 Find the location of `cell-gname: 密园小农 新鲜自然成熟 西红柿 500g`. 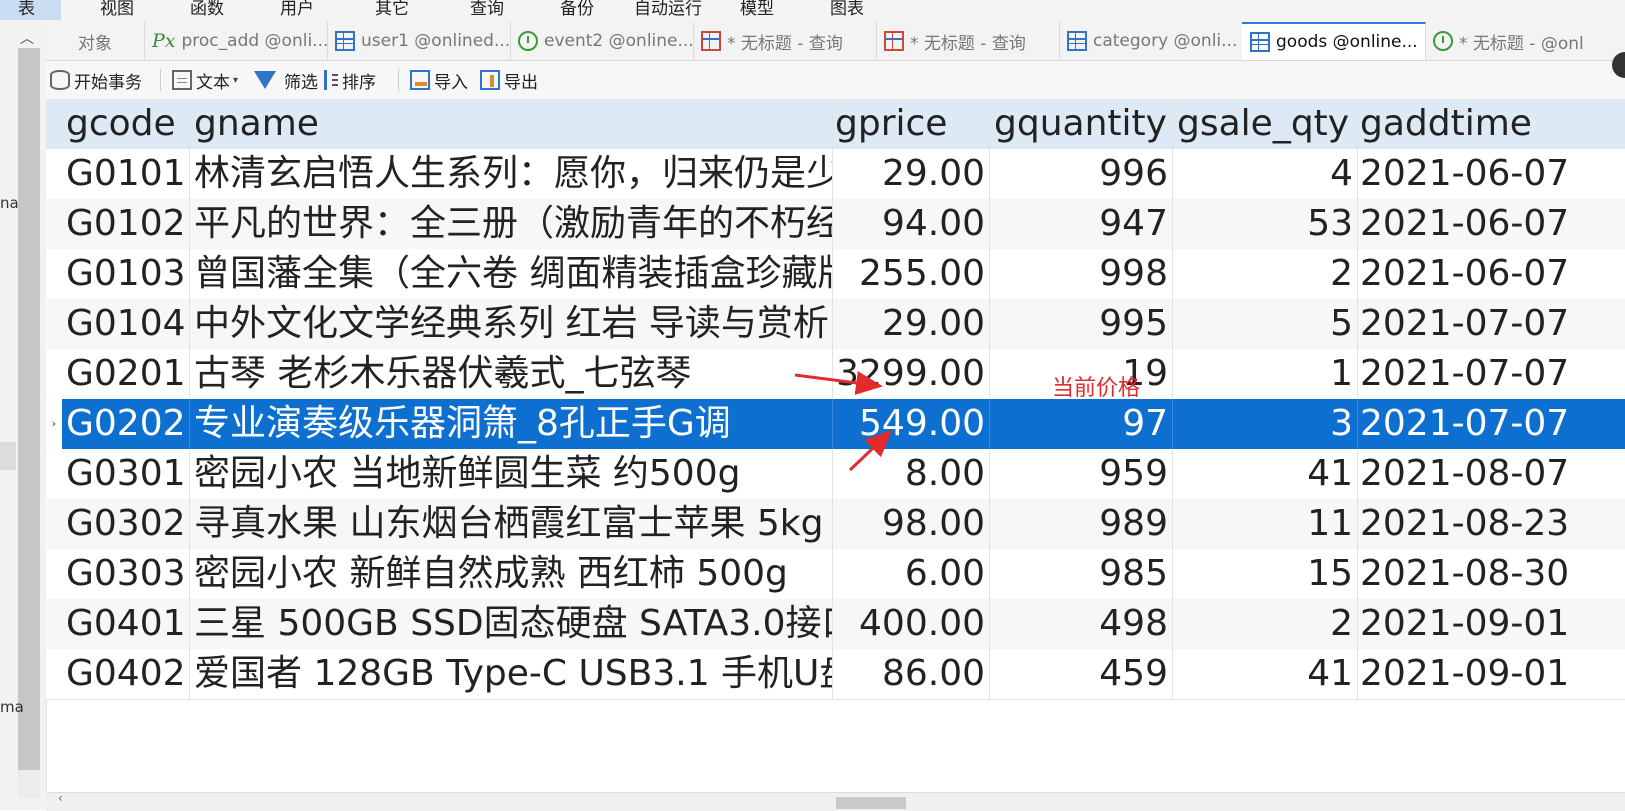

cell-gname: 密园小农 新鲜自然成熟 西红柿 500g is located at coordinates (511, 574).